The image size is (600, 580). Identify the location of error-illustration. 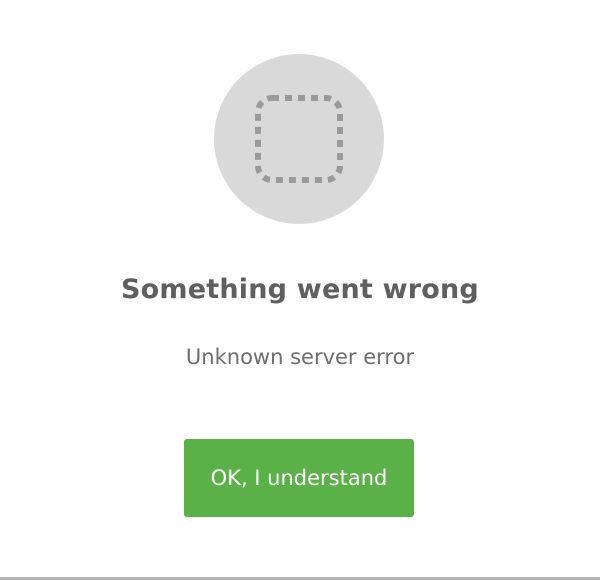
(299, 139).